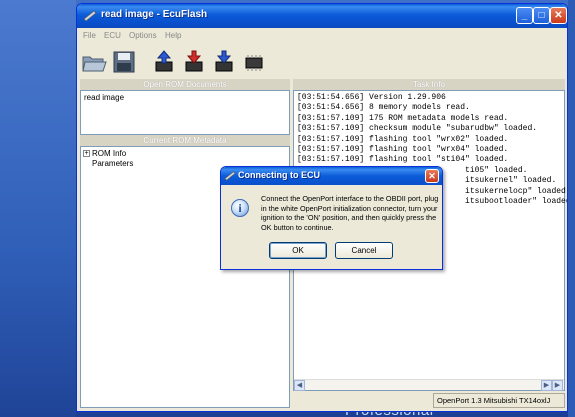 The width and height of the screenshot is (575, 417). What do you see at coordinates (383, 108) in the screenshot?
I see `log-line: [03:51:54.656] 8 memory models read.` at bounding box center [383, 108].